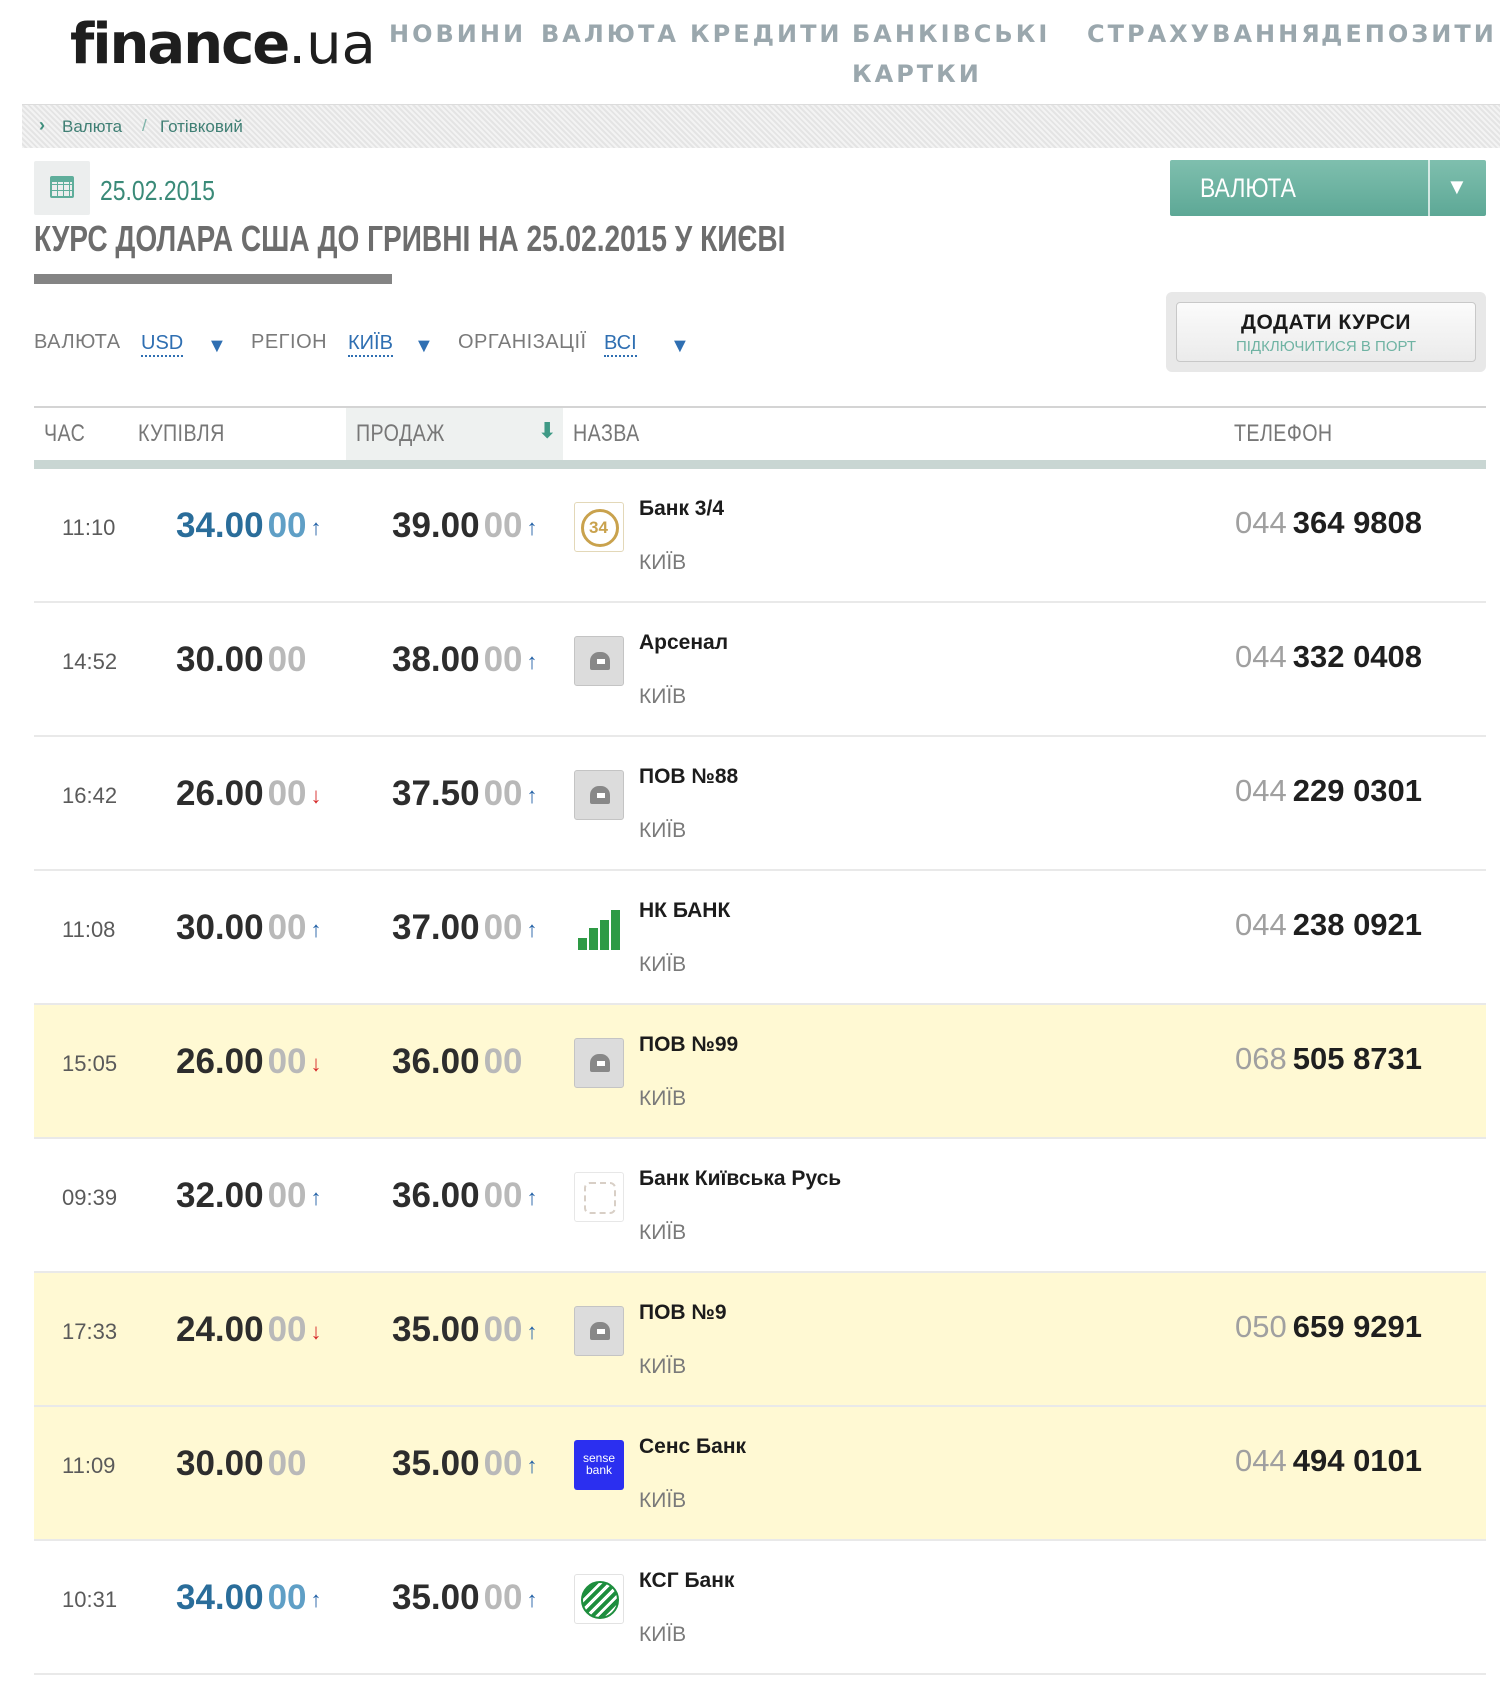 The image size is (1503, 1699). What do you see at coordinates (457, 34) in the screenshot?
I see `nav-news: НОВИНИ` at bounding box center [457, 34].